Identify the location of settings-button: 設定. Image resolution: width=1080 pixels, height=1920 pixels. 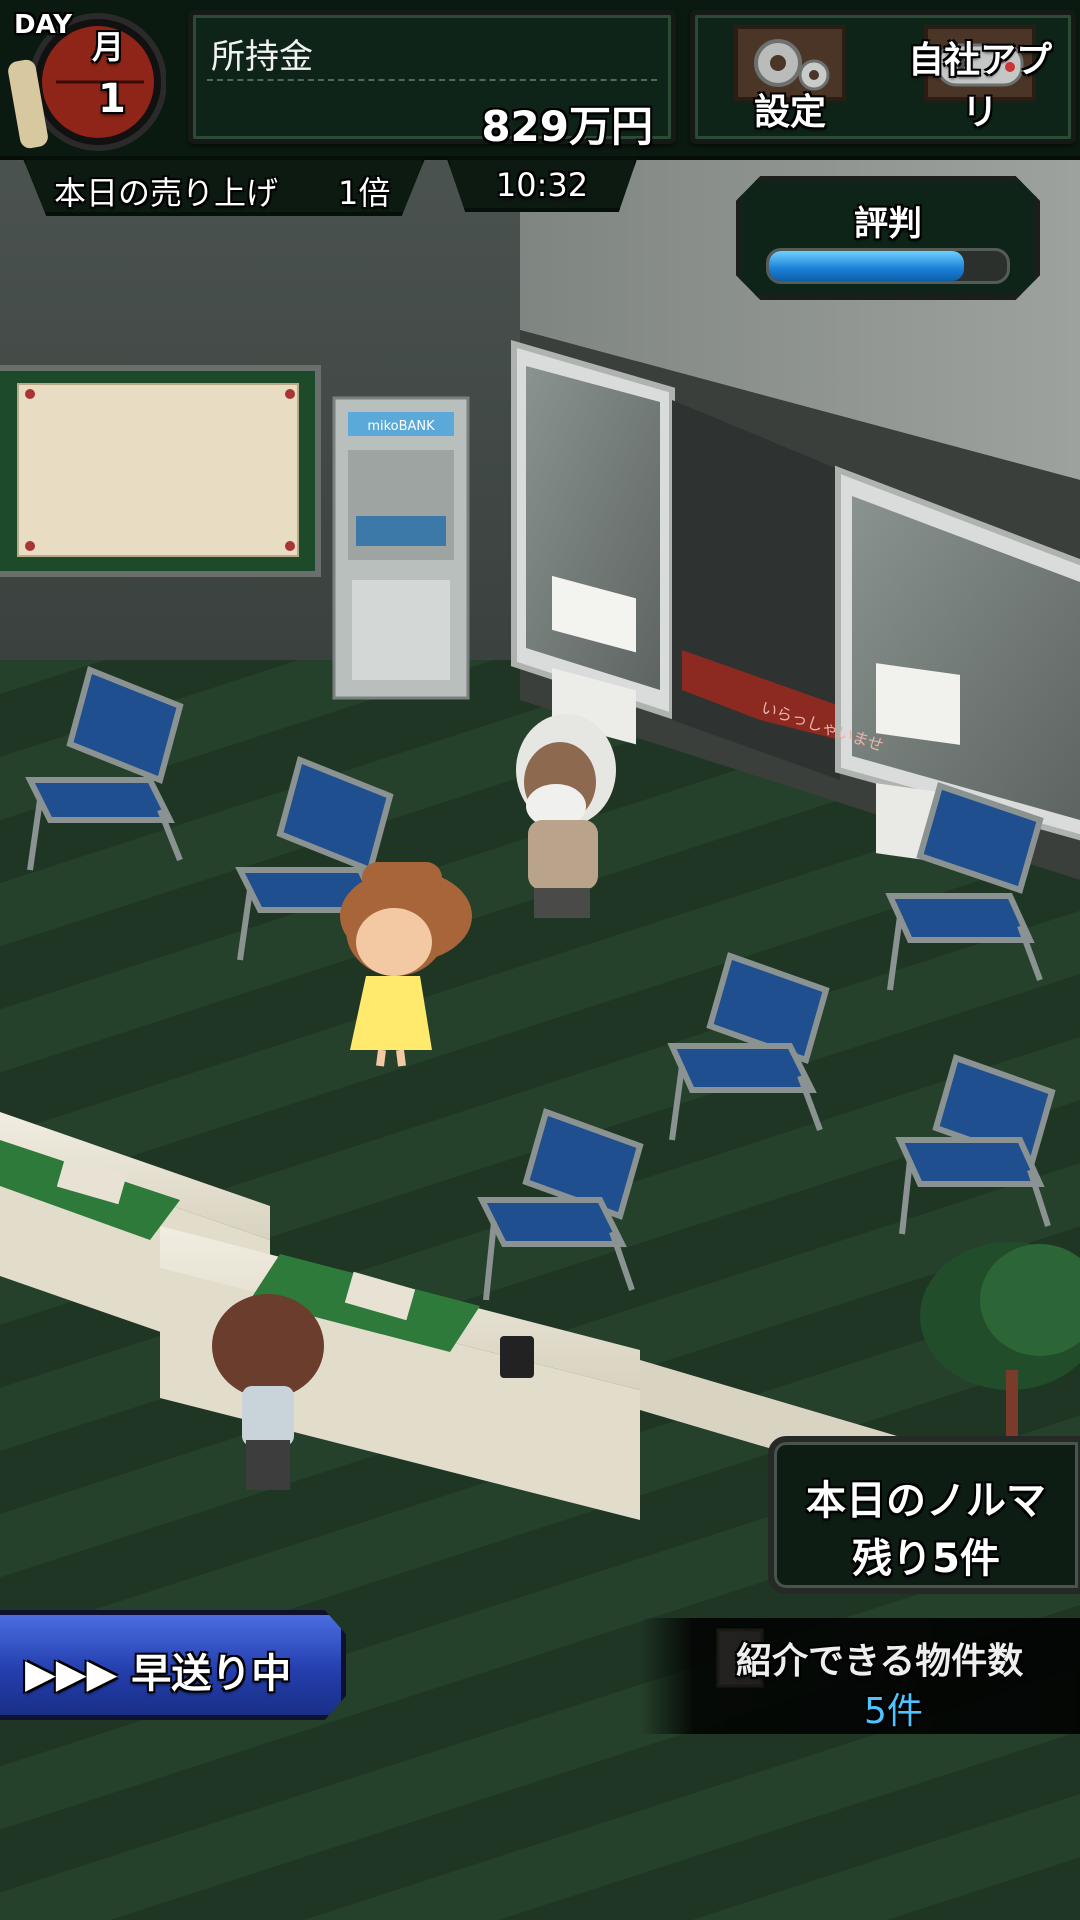
(790, 78).